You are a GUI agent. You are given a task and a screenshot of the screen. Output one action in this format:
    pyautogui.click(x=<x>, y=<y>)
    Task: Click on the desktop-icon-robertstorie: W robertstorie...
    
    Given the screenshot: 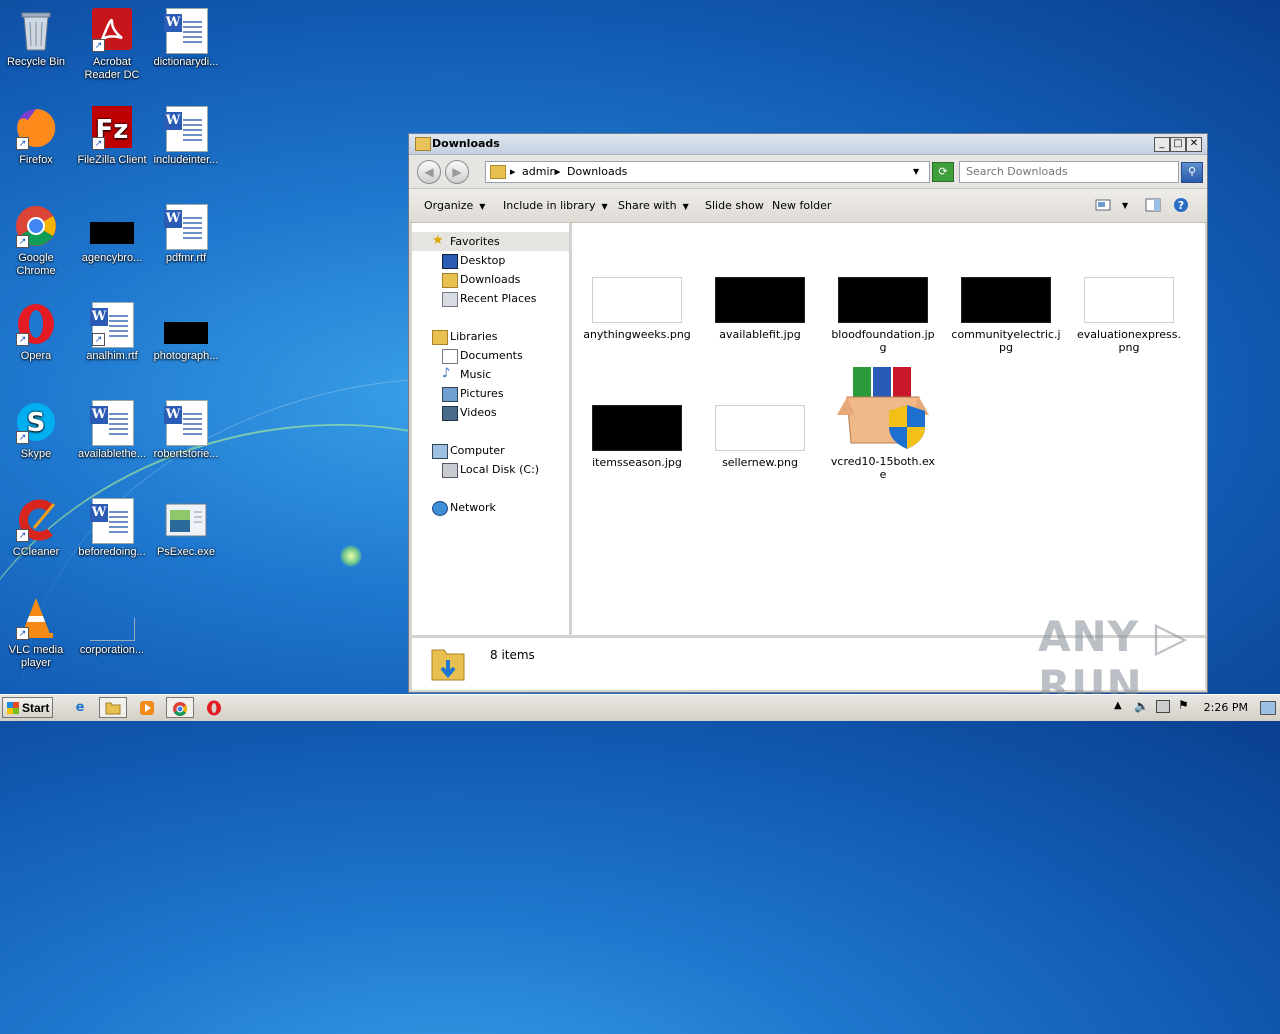 What is the action you would take?
    pyautogui.click(x=186, y=430)
    